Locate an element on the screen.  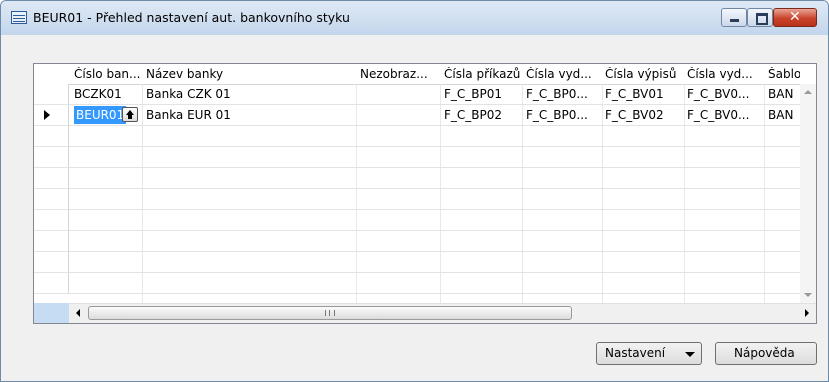
bank-code-cell: BCZK01 is located at coordinates (98, 94).